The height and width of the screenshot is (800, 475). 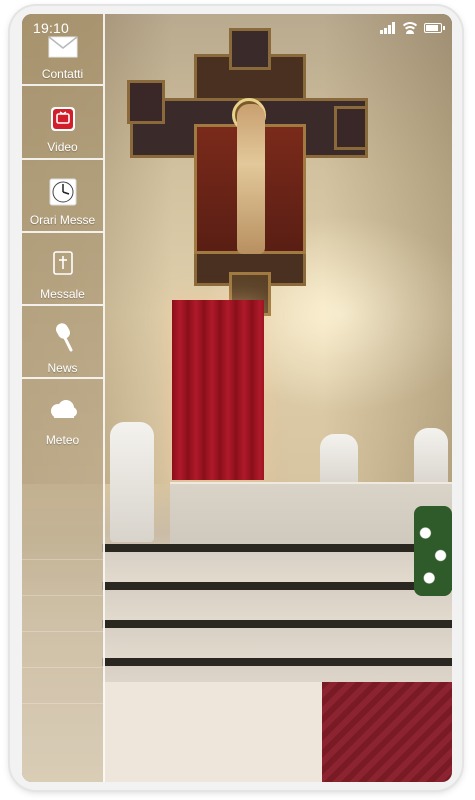 I want to click on sidebar-item-meteo: Meteo, so click(x=62, y=415).